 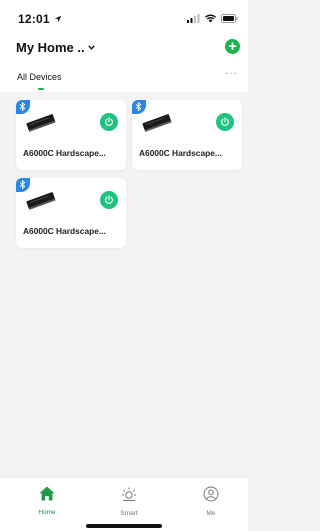 I want to click on nav-item-home: Home, so click(x=47, y=501).